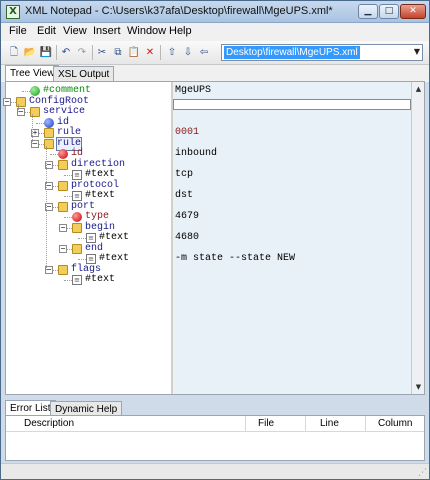 The image size is (430, 480). What do you see at coordinates (292, 175) in the screenshot?
I see `node-value: tcp` at bounding box center [292, 175].